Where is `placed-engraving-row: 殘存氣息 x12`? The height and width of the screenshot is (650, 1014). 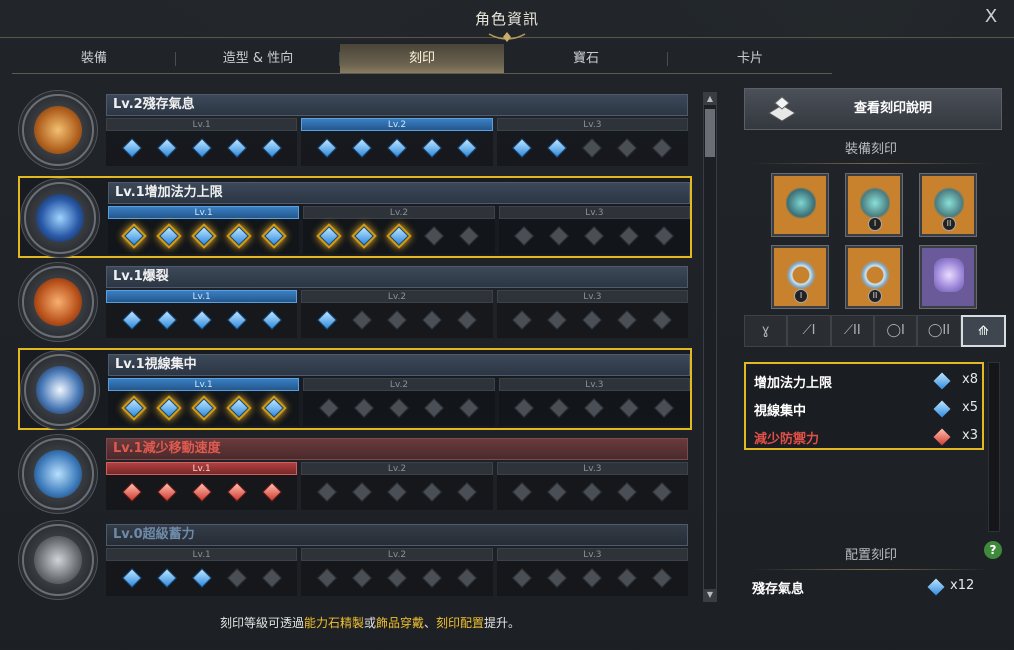
placed-engraving-row: 殘存氣息 x12 is located at coordinates (872, 587).